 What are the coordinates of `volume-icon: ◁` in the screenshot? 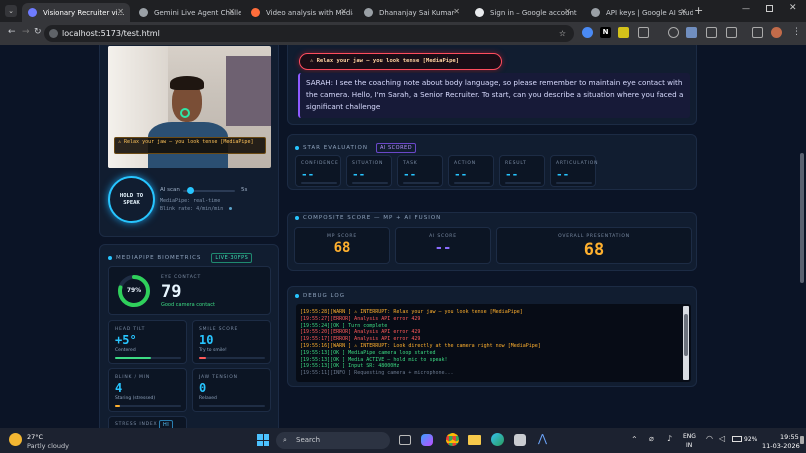 It's located at (722, 438).